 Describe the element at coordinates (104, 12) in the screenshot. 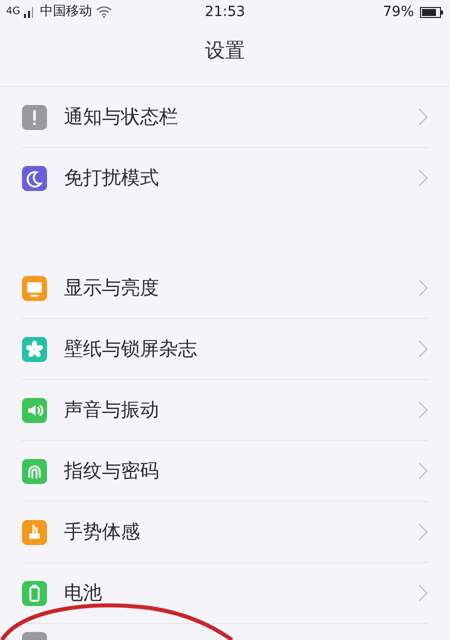

I see `wifi-icon` at that location.